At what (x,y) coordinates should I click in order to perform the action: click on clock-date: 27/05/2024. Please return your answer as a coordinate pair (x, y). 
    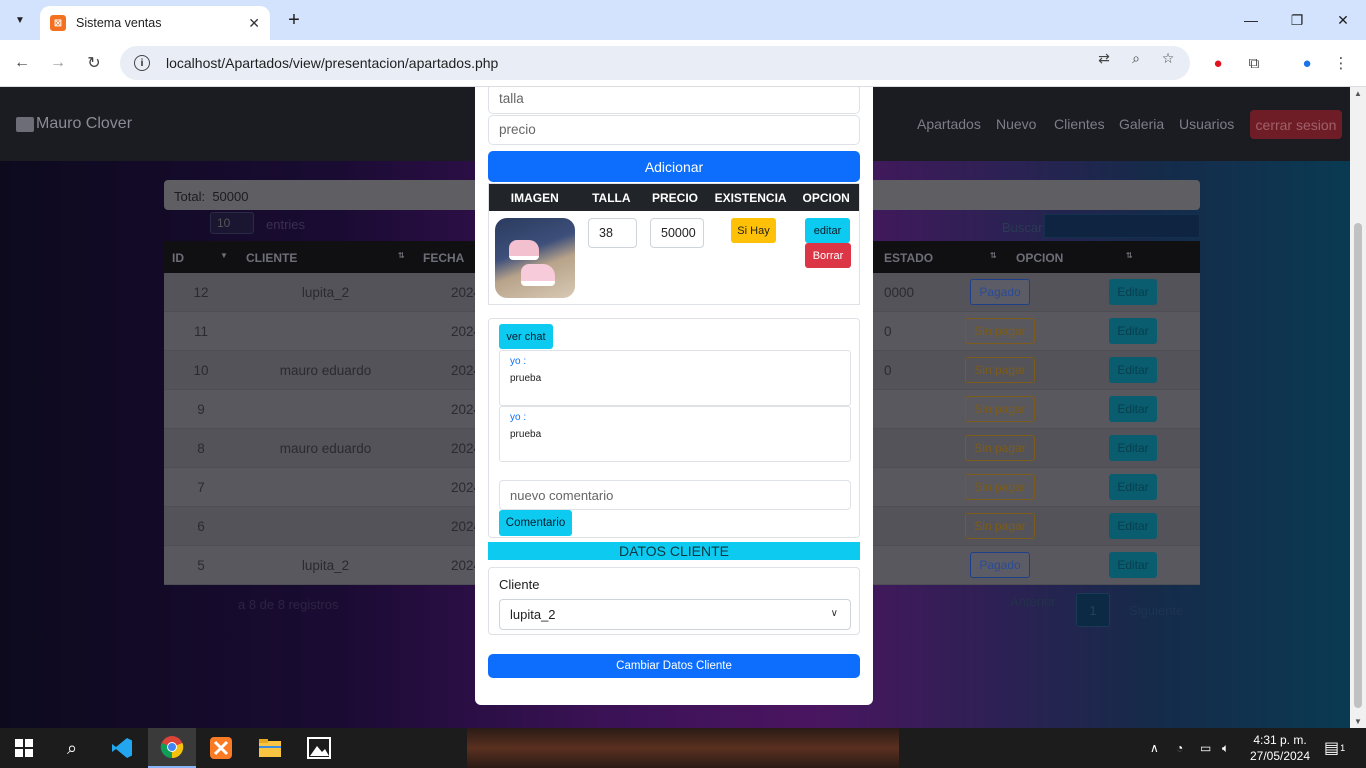
    Looking at the image, I should click on (1280, 756).